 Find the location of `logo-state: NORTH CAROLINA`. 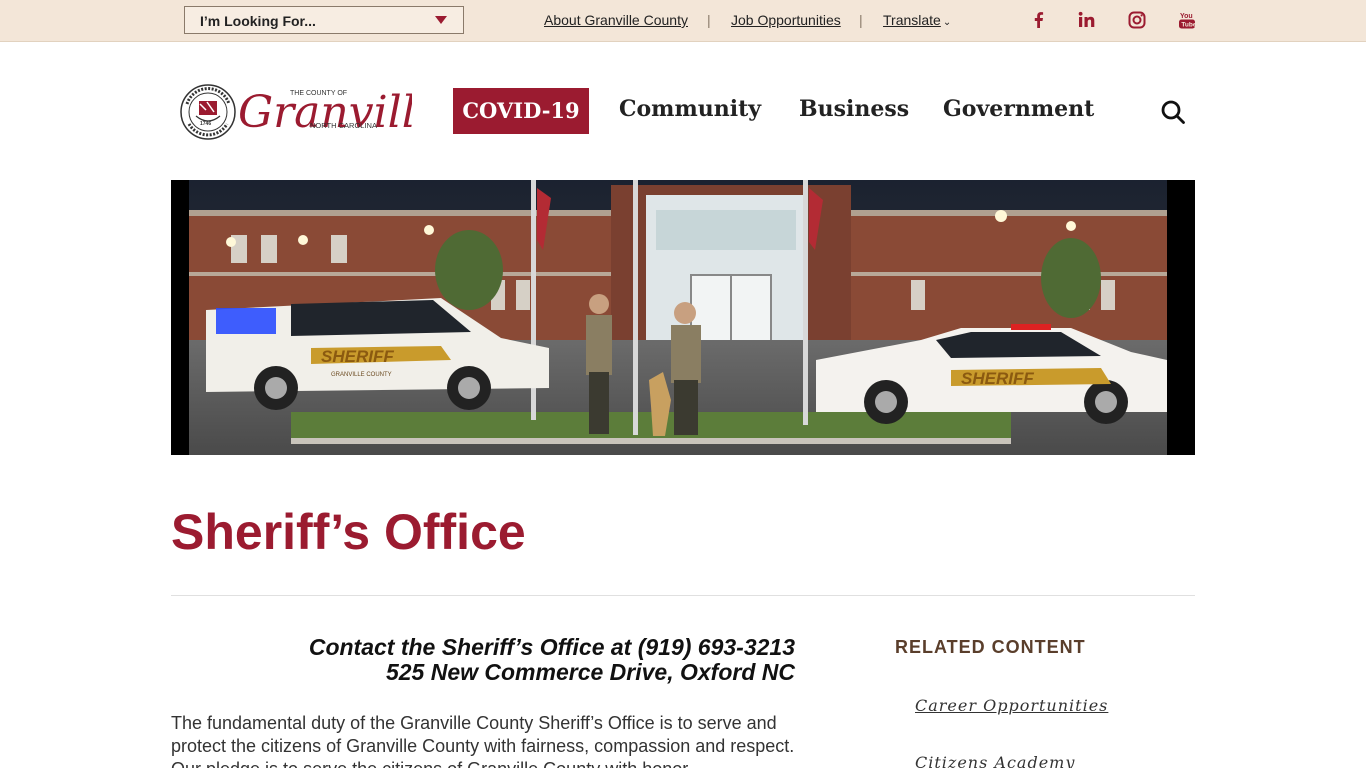

logo-state: NORTH CAROLINA is located at coordinates (343, 125).